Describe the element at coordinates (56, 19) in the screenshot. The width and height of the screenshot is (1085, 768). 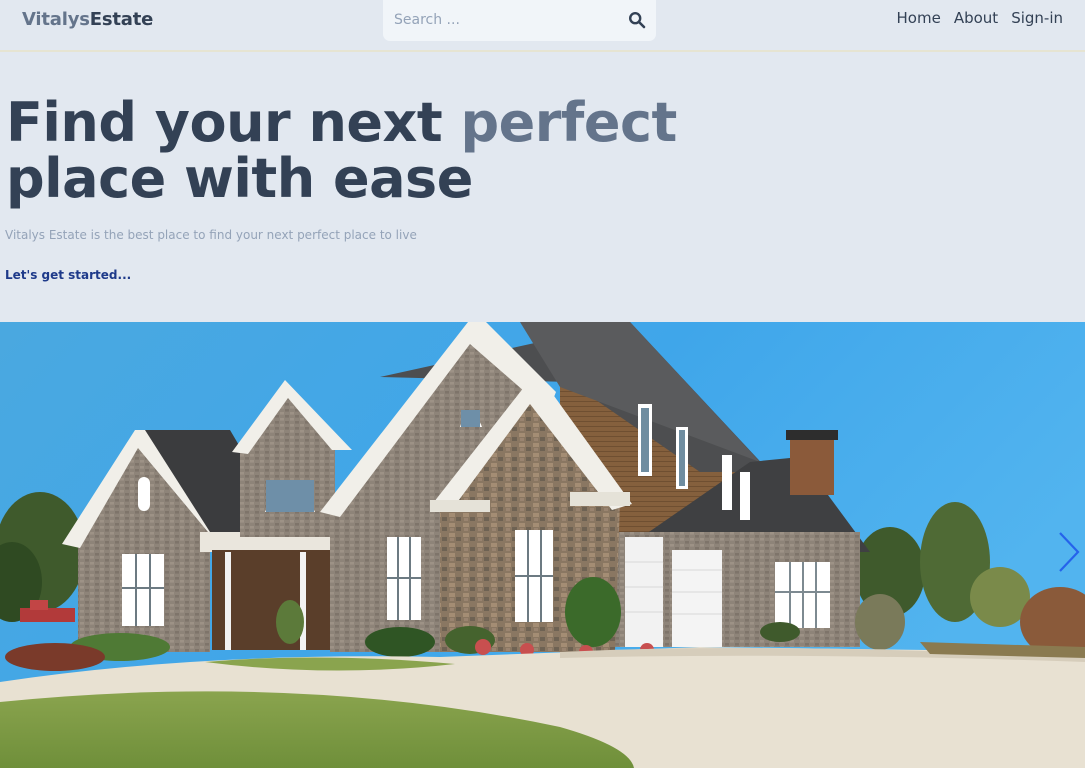
I see `logo-part-vitalys: Vitalys` at that location.